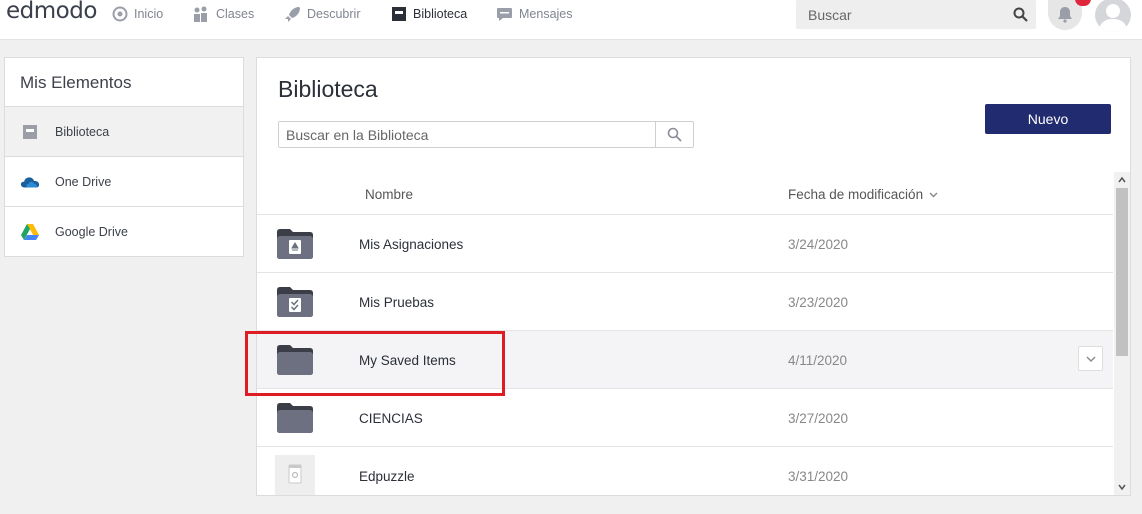 Image resolution: width=1142 pixels, height=514 pixels. What do you see at coordinates (334, 14) in the screenshot?
I see `nav-descubrir-label: Descubrir` at bounding box center [334, 14].